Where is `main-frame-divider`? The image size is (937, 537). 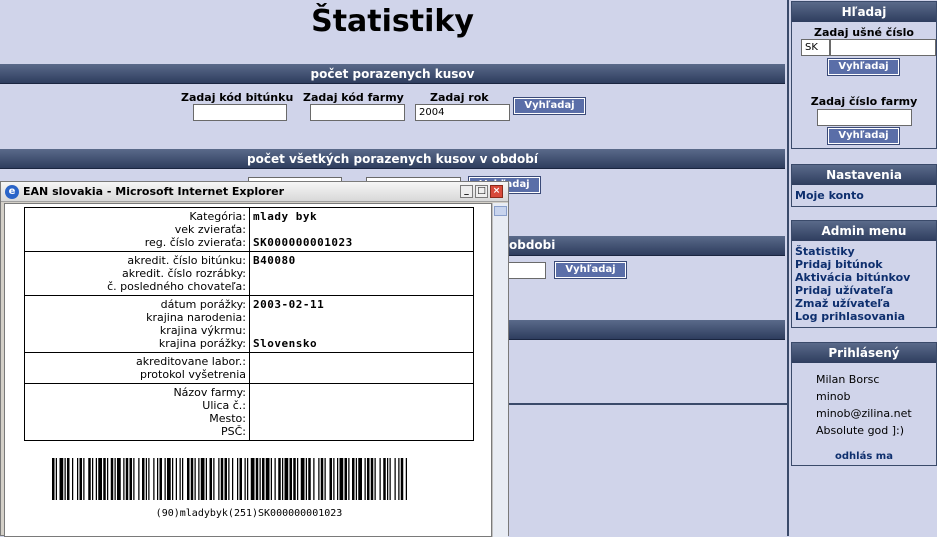
main-frame-divider is located at coordinates (788, 268).